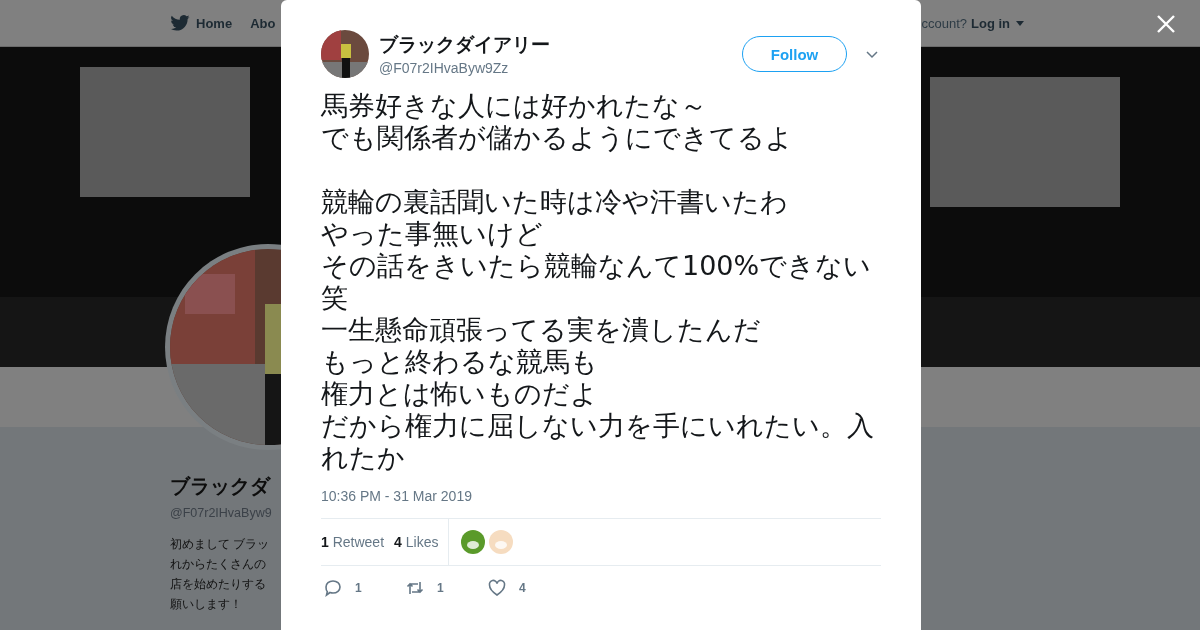 Image resolution: width=1200 pixels, height=630 pixels. Describe the element at coordinates (218, 584) in the screenshot. I see `bio-text: 店を始めたりする` at that location.